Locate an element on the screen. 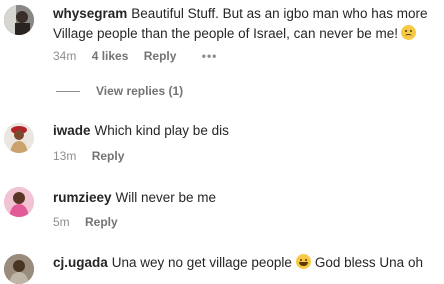  username: cj.ugada is located at coordinates (80, 262).